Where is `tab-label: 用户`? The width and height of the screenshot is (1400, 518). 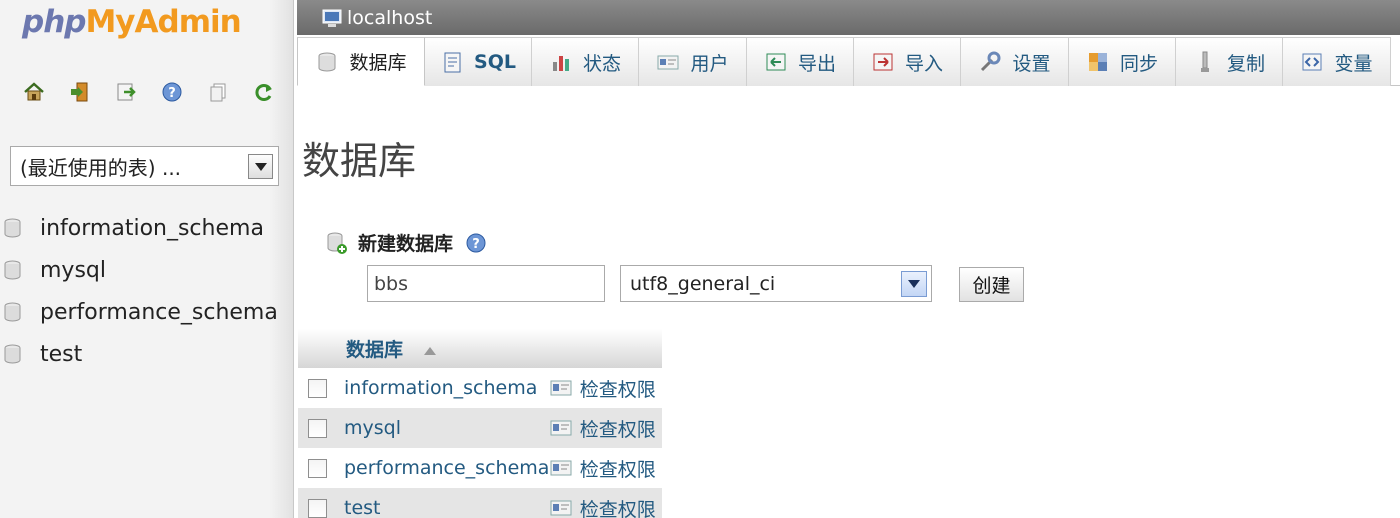
tab-label: 用户 is located at coordinates (709, 63).